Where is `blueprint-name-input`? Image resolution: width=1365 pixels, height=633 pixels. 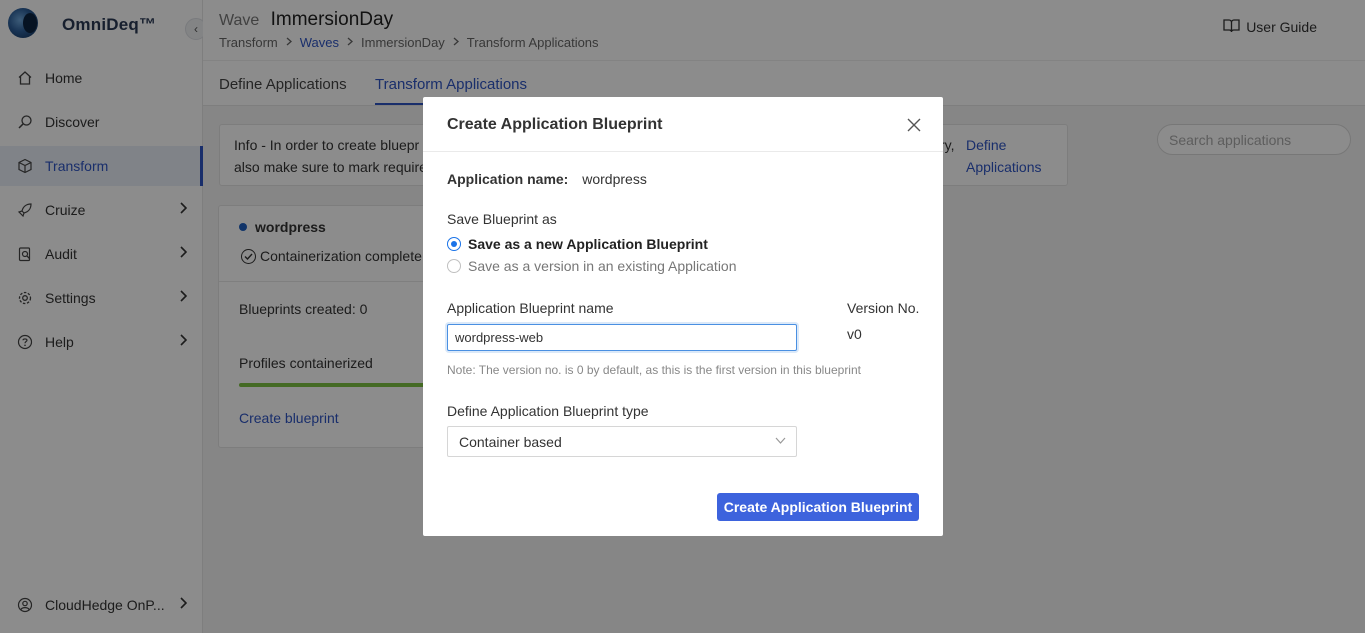
blueprint-name-input is located at coordinates (622, 337).